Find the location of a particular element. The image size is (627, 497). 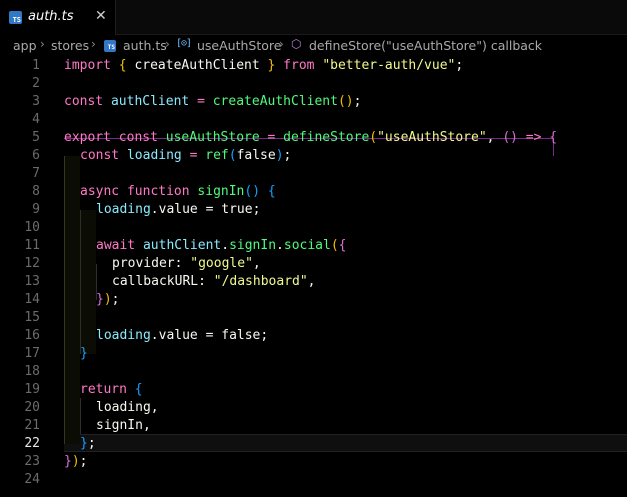

tab-bar: TS auth.ts ✕ is located at coordinates (313, 17).